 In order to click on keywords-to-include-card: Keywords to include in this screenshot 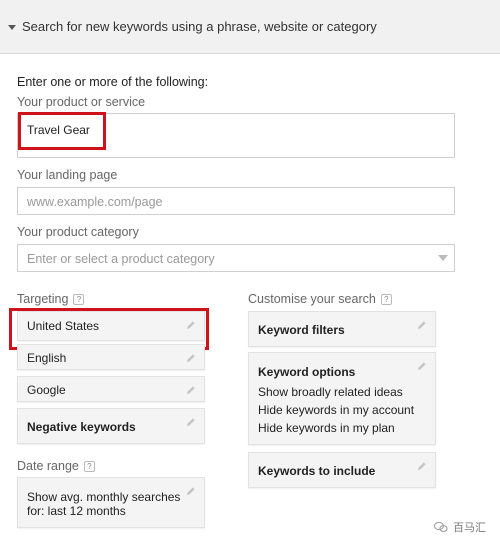, I will do `click(342, 470)`.